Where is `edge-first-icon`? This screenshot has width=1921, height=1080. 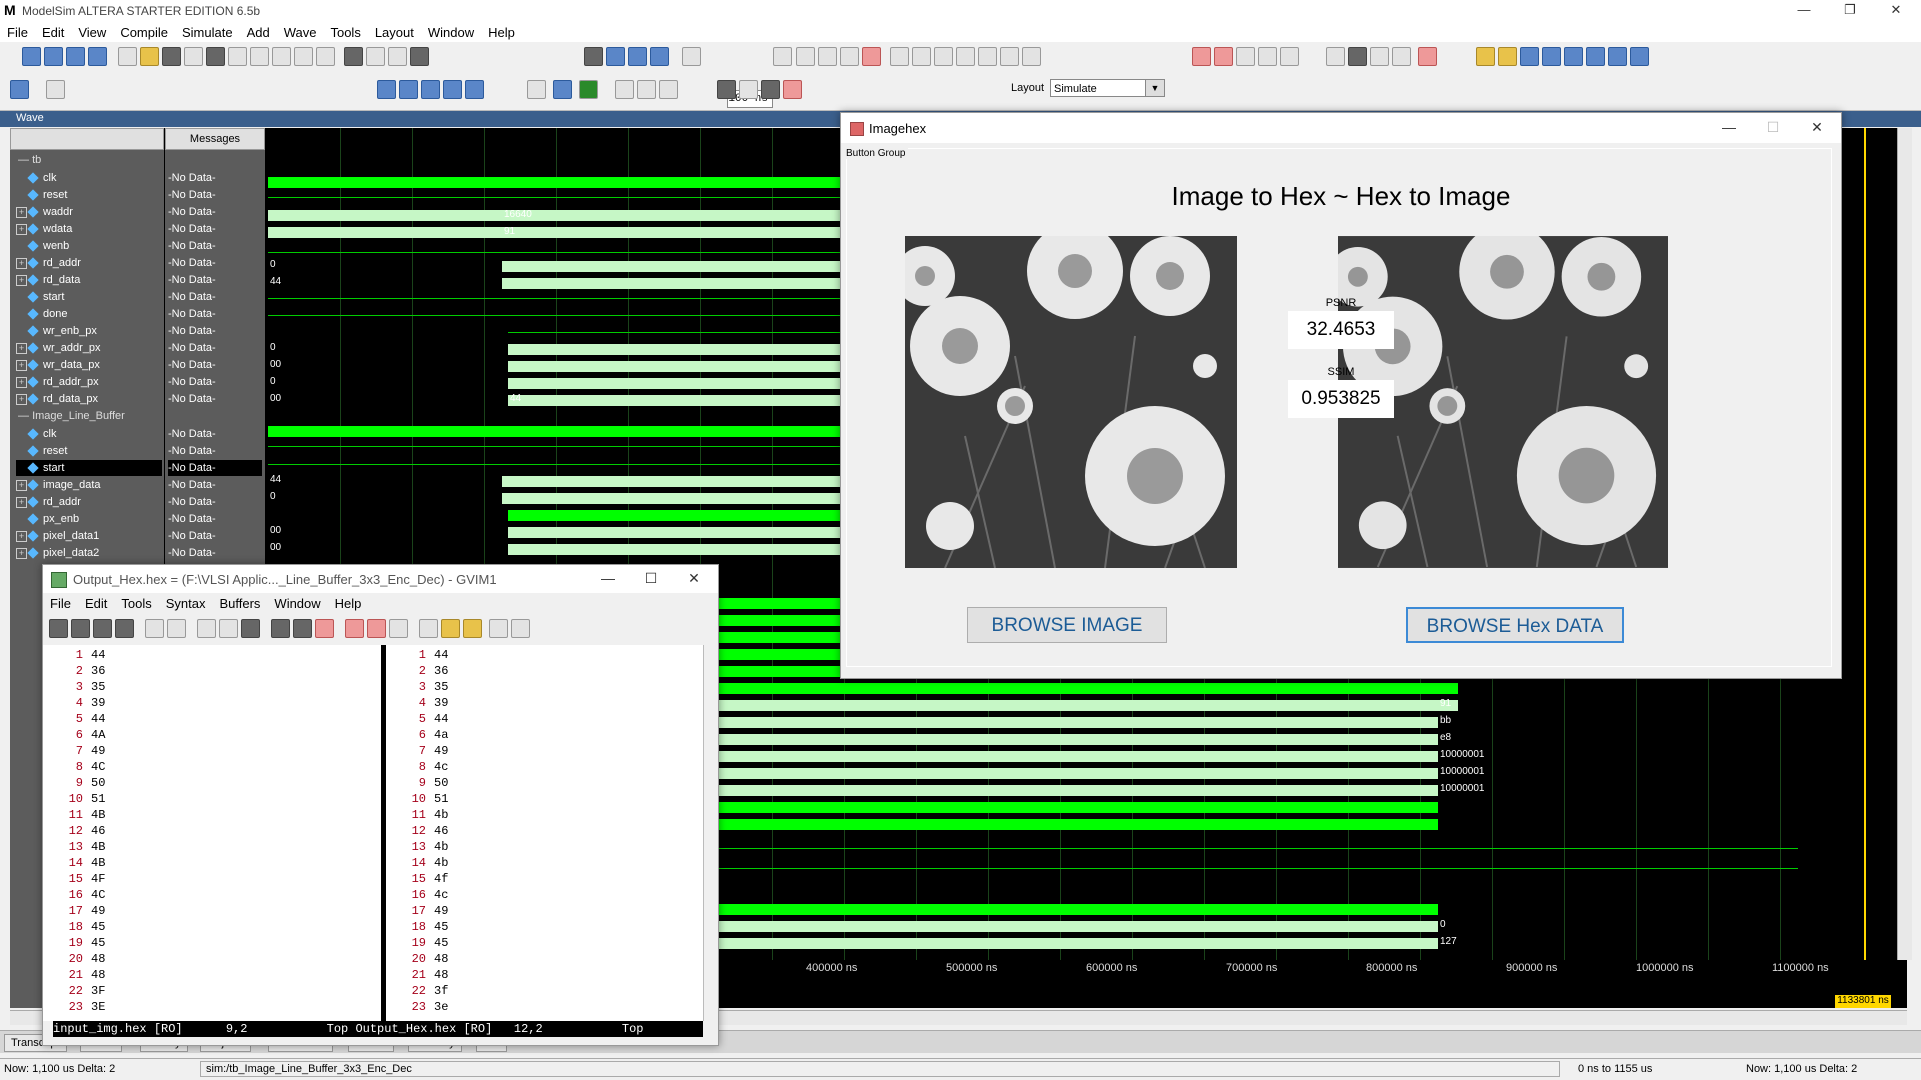
edge-first-icon is located at coordinates (1485, 56).